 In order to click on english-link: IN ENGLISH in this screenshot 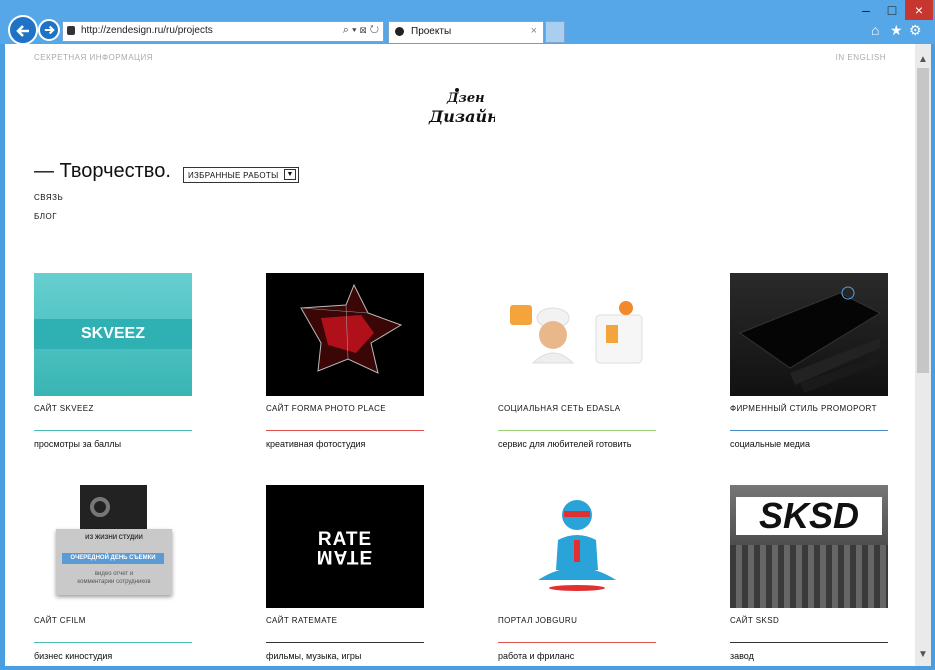, I will do `click(861, 57)`.